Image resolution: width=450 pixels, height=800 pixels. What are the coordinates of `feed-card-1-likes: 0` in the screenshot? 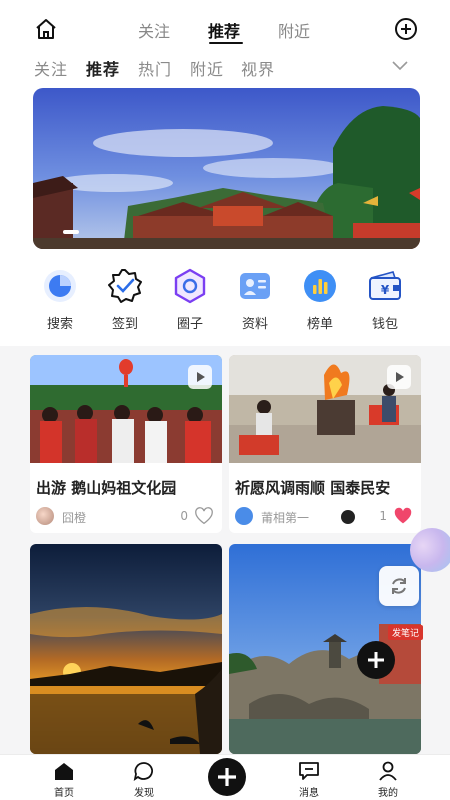 It's located at (184, 516).